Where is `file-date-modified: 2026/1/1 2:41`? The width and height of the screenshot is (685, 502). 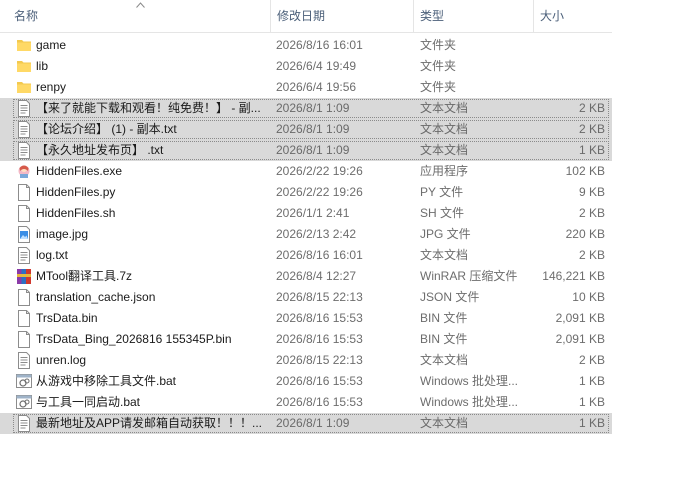 file-date-modified: 2026/1/1 2:41 is located at coordinates (313, 213).